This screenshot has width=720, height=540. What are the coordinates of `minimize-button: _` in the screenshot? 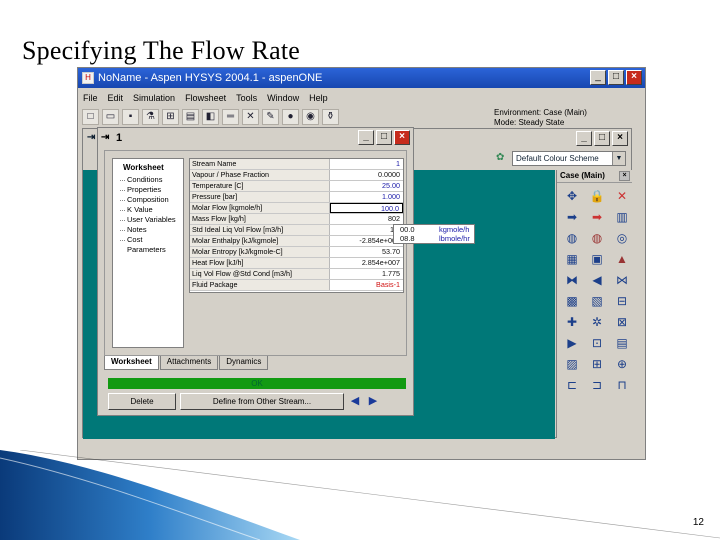 It's located at (598, 77).